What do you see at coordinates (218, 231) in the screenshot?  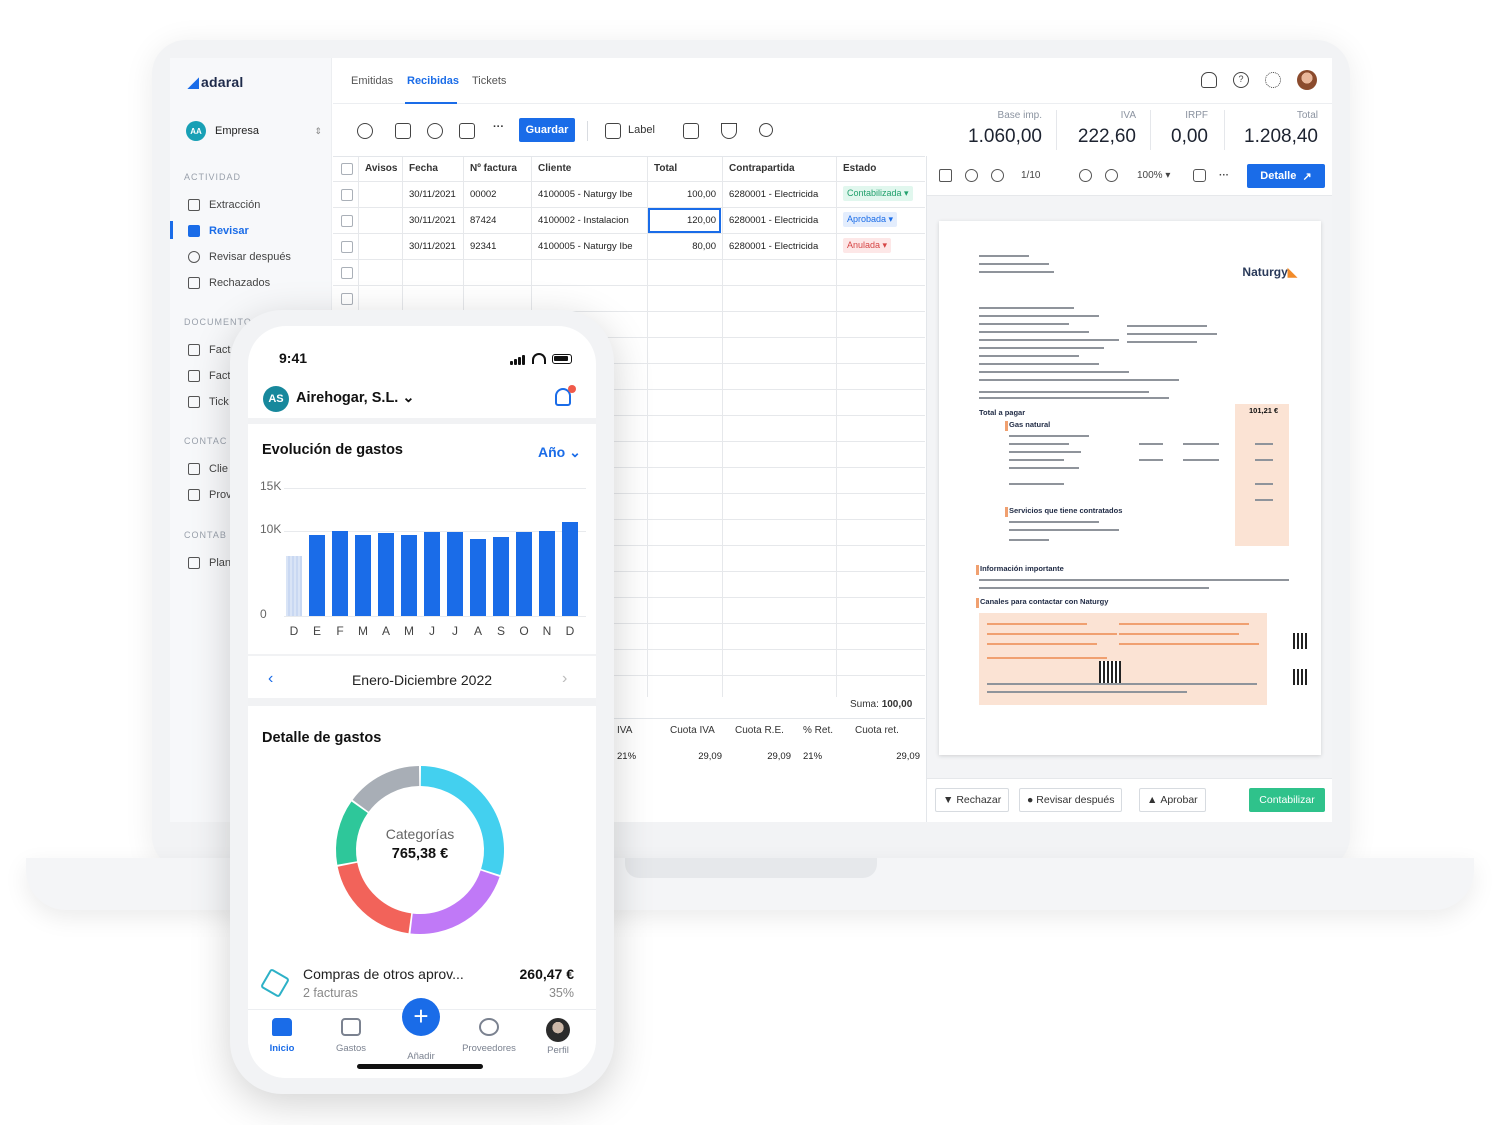 I see `sidebar-item-revisar: Revisar` at bounding box center [218, 231].